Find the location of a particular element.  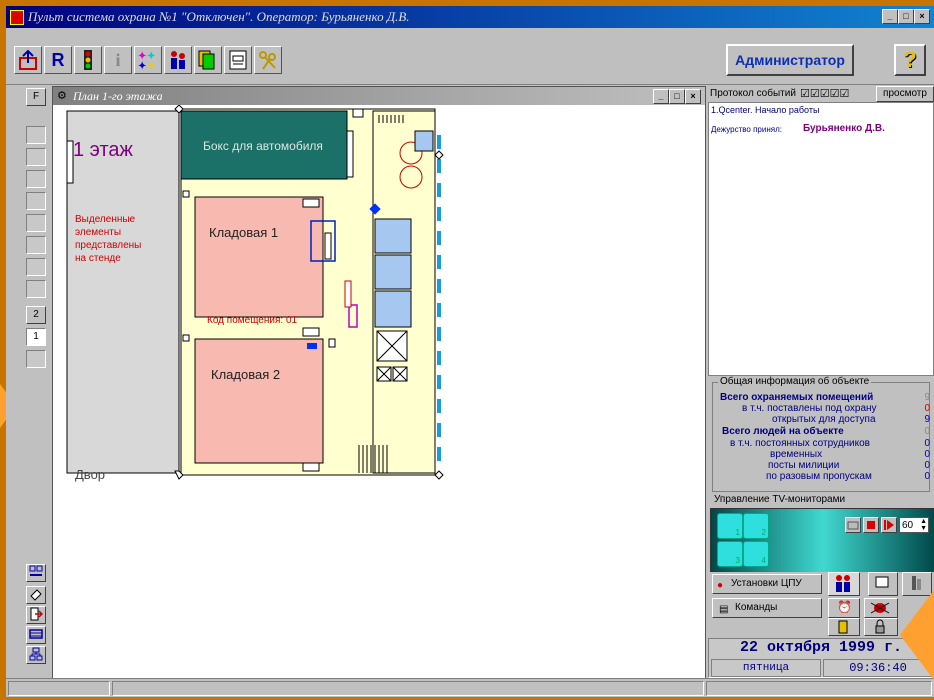

minimize-button: _ is located at coordinates (890, 16).